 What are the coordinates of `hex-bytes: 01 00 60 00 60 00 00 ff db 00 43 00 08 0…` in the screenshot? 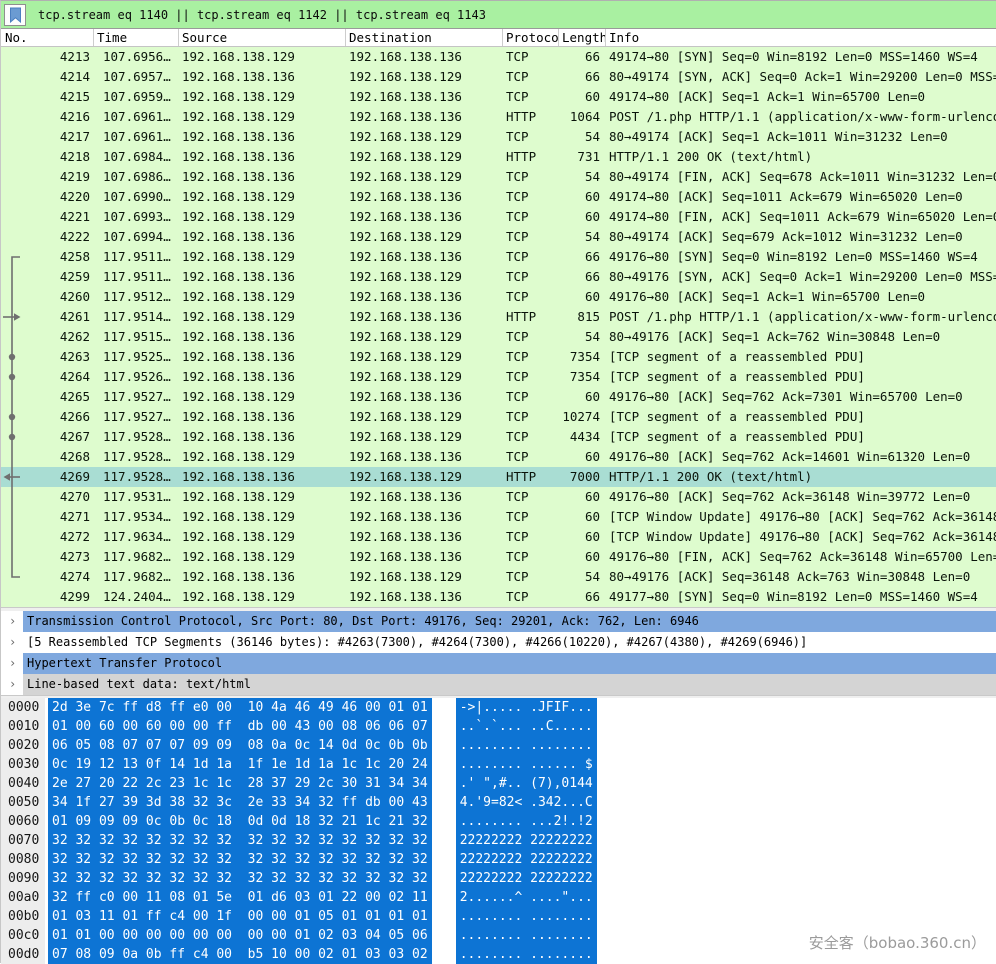 It's located at (240, 726).